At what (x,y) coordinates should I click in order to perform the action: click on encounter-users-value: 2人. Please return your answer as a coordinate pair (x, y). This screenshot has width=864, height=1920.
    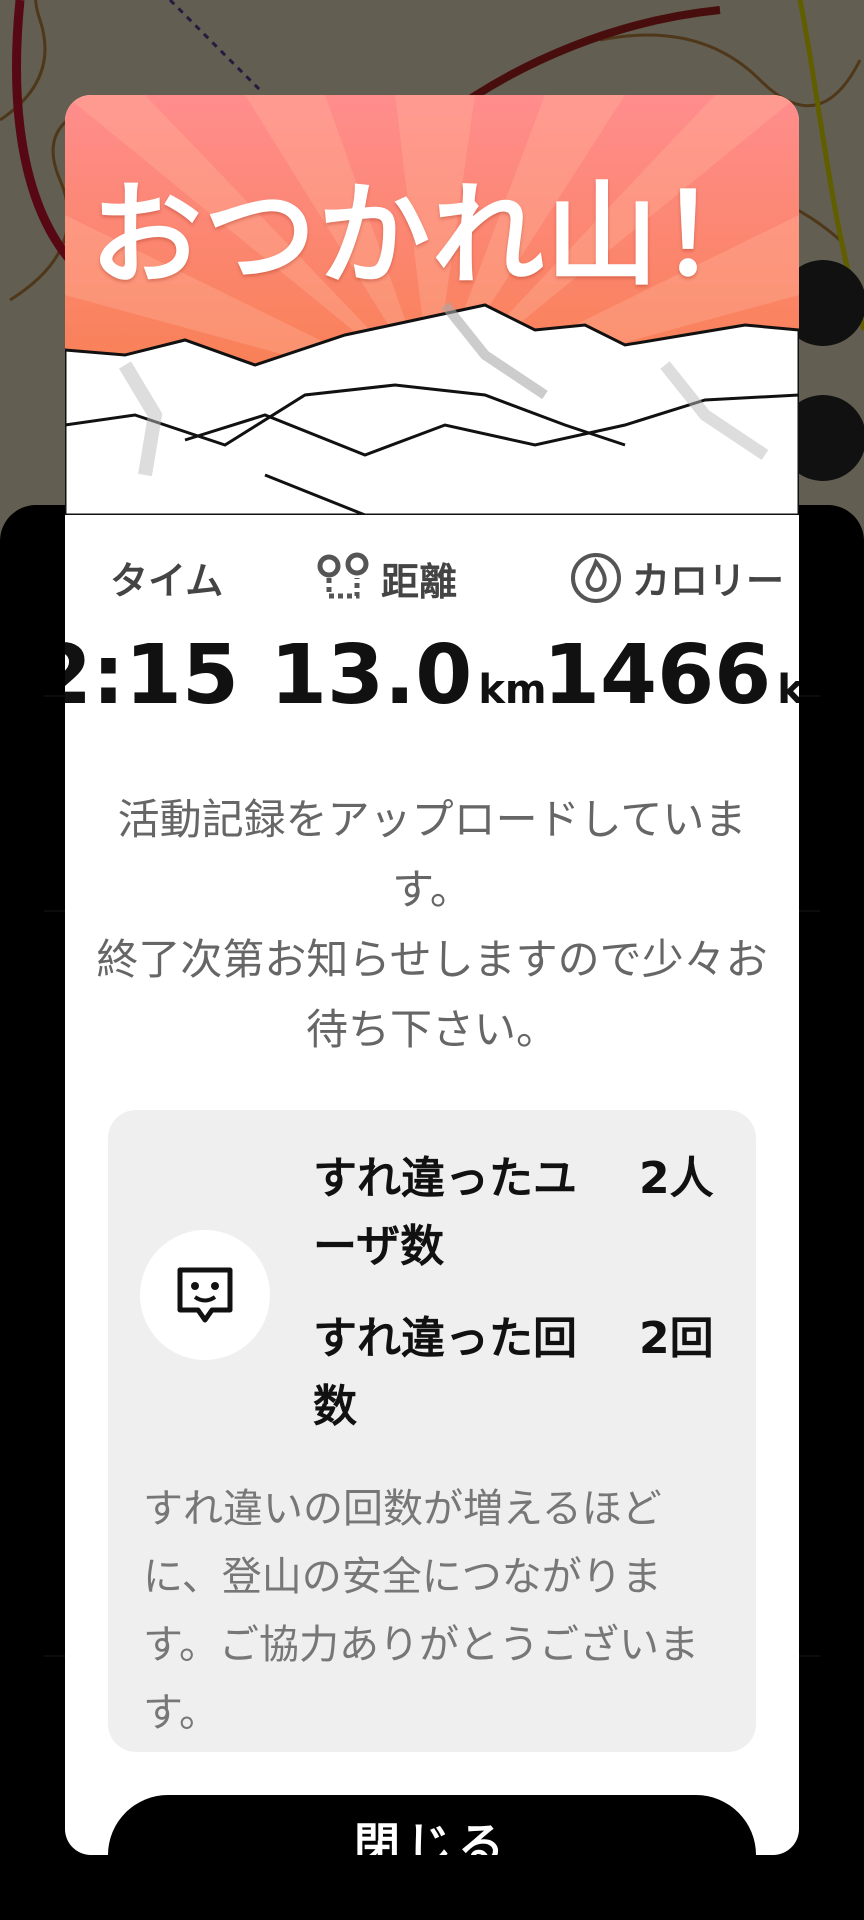
    Looking at the image, I should click on (676, 1178).